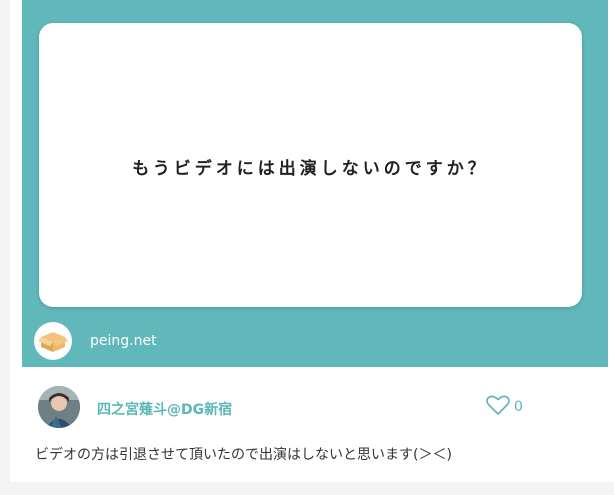 The width and height of the screenshot is (614, 495). What do you see at coordinates (518, 407) in the screenshot?
I see `like-count: 0` at bounding box center [518, 407].